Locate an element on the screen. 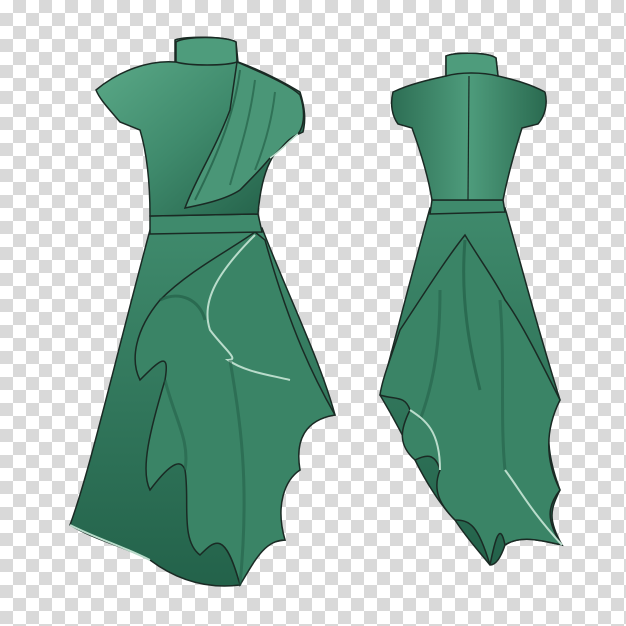  front-collar is located at coordinates (206, 51).